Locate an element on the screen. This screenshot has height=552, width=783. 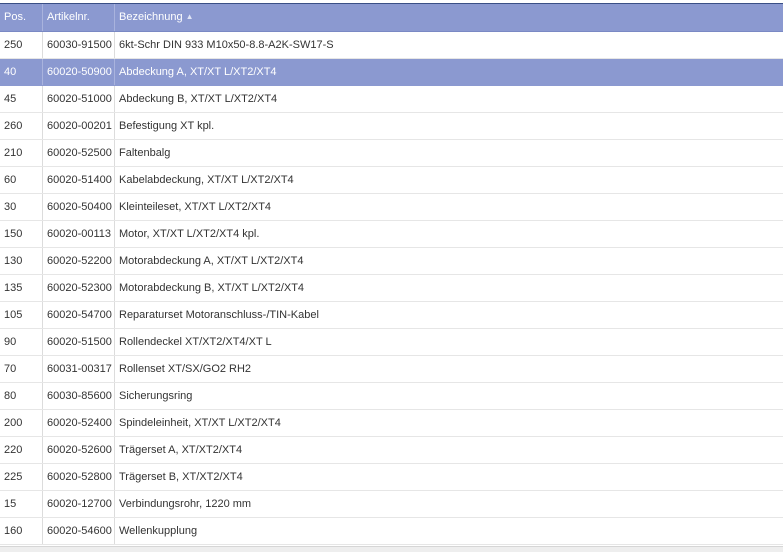
table-footer is located at coordinates (391, 549).